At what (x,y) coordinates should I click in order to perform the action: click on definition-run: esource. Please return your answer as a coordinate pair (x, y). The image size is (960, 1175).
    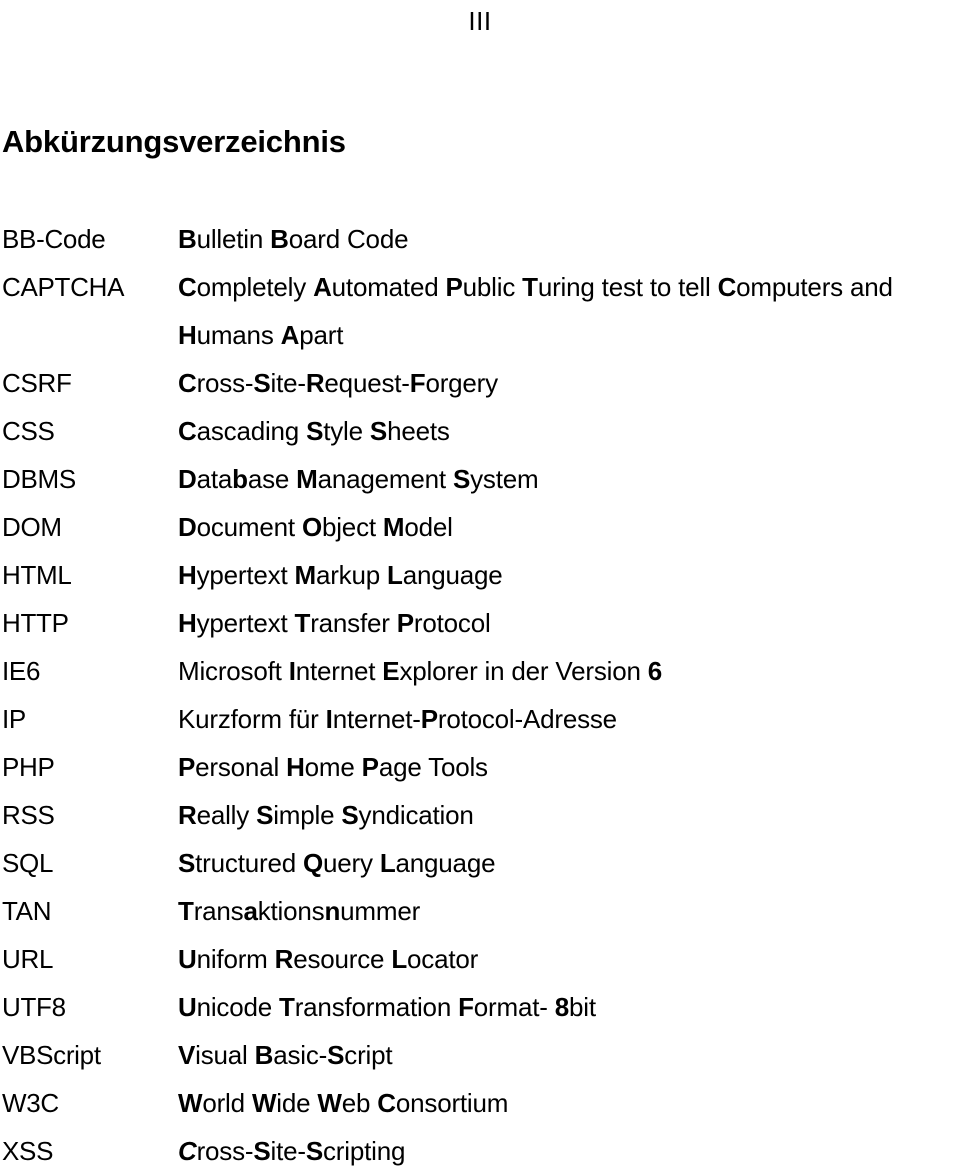
    Looking at the image, I should click on (342, 959).